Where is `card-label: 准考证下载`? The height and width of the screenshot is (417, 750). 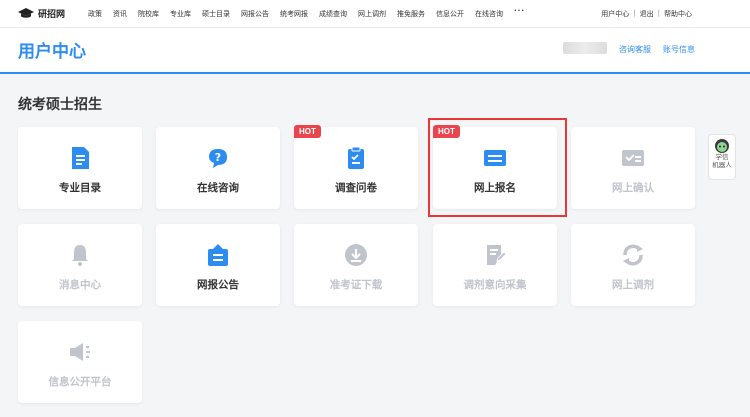
card-label: 准考证下载 is located at coordinates (356, 285).